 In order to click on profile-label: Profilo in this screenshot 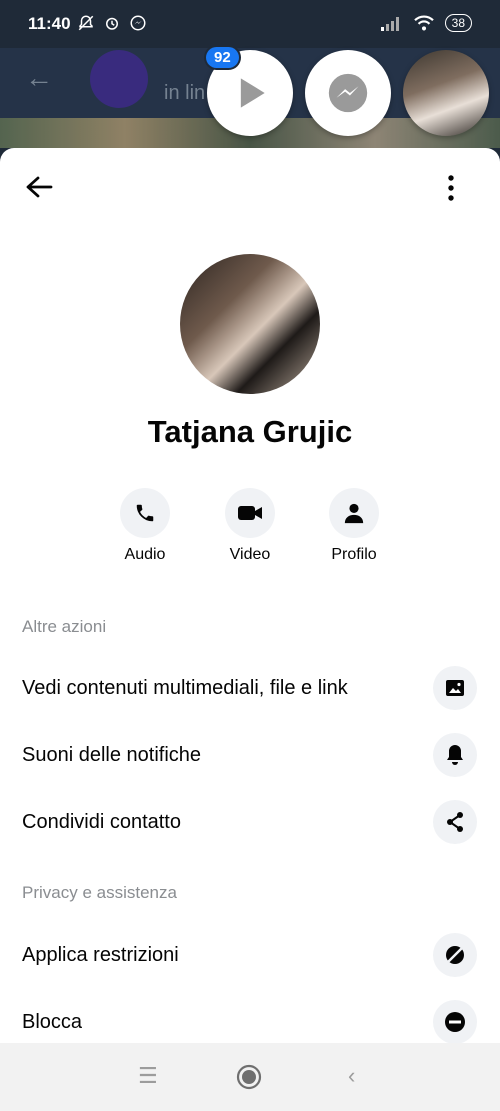, I will do `click(354, 554)`.